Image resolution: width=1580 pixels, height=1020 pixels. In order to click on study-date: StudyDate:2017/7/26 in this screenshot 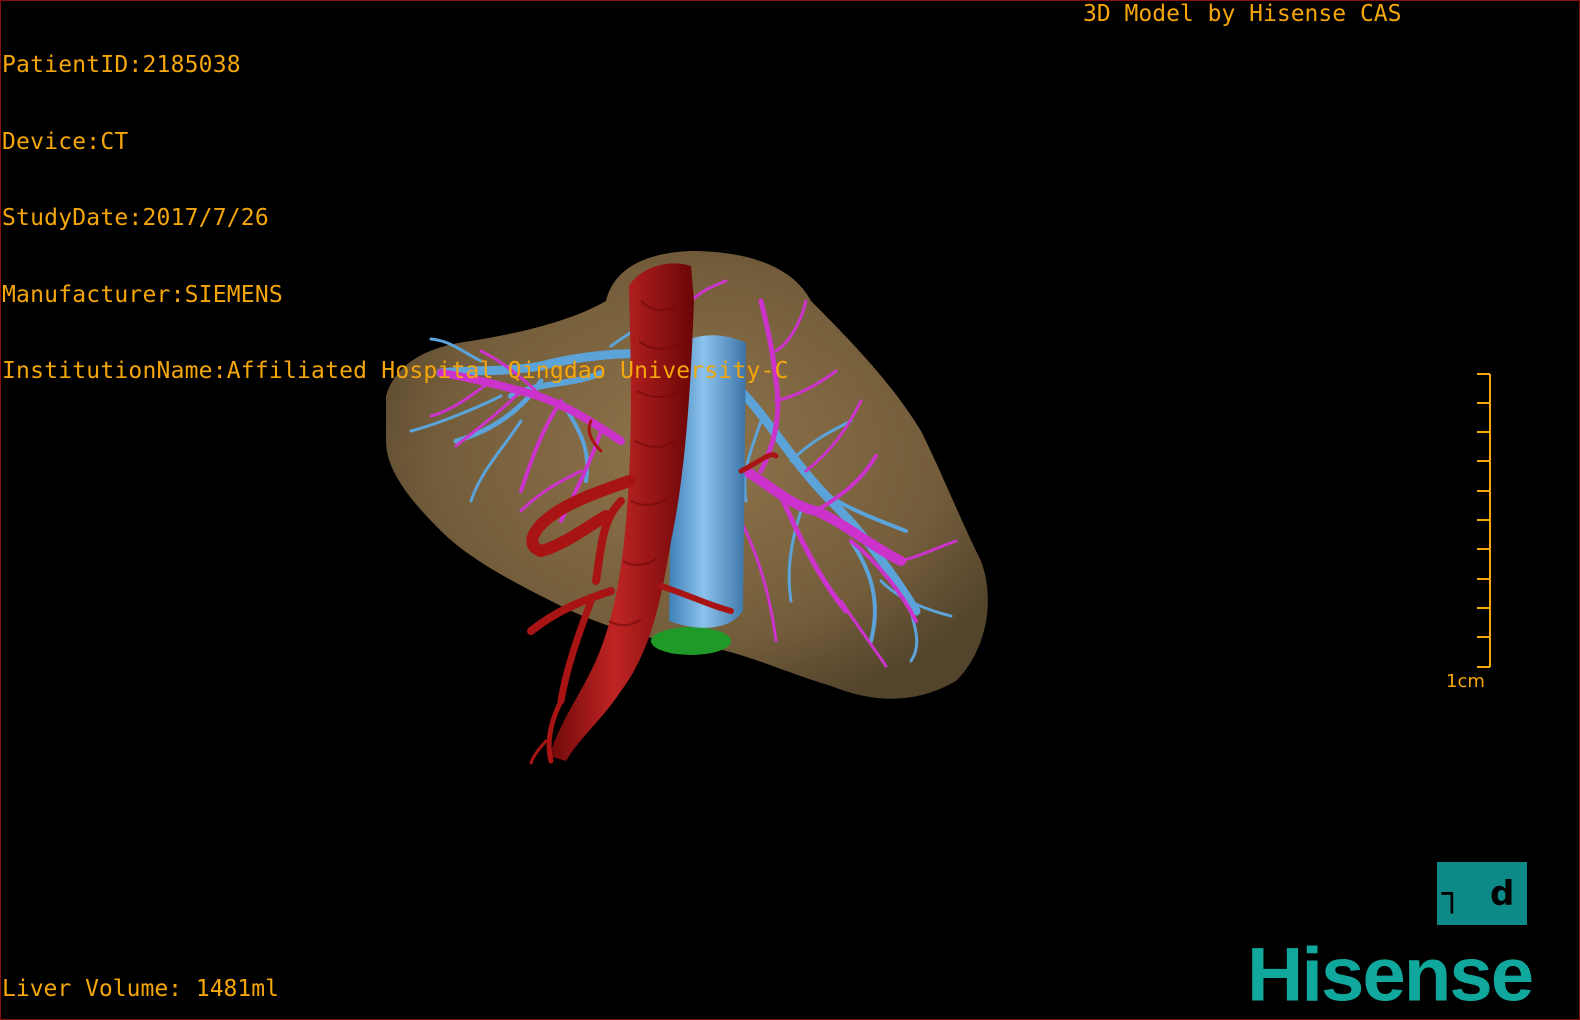, I will do `click(135, 218)`.